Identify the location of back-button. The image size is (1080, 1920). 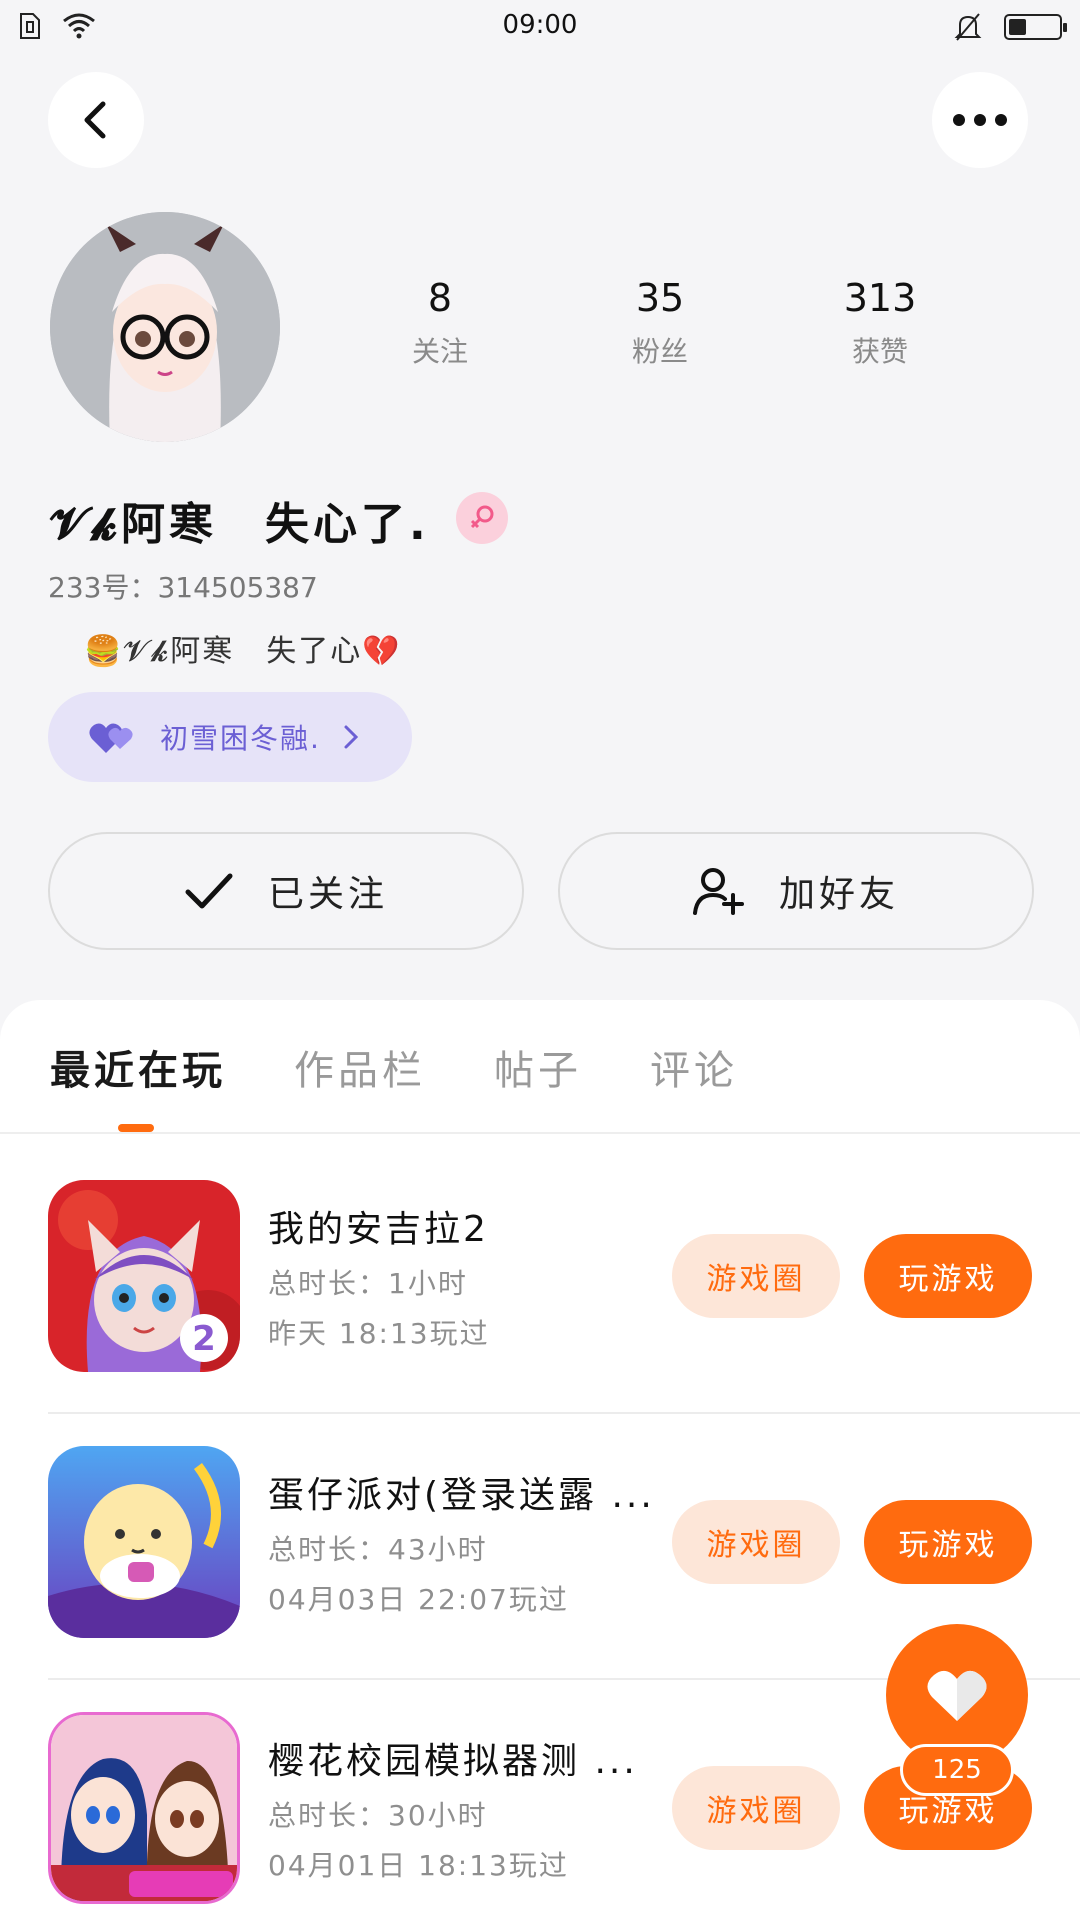
(96, 120).